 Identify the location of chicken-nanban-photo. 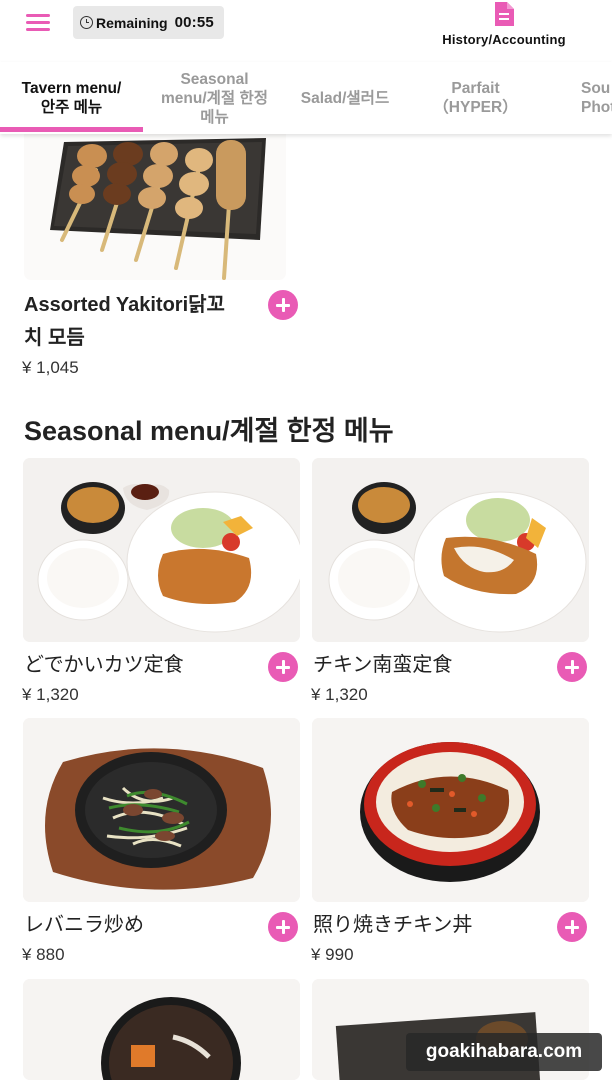
(450, 550).